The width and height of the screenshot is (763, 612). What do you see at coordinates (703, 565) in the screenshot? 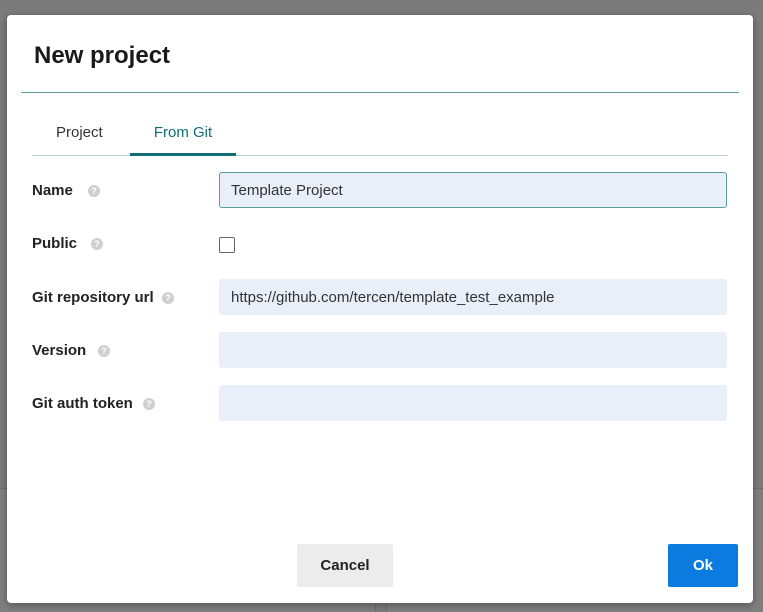
I see `ok-button: Ok` at bounding box center [703, 565].